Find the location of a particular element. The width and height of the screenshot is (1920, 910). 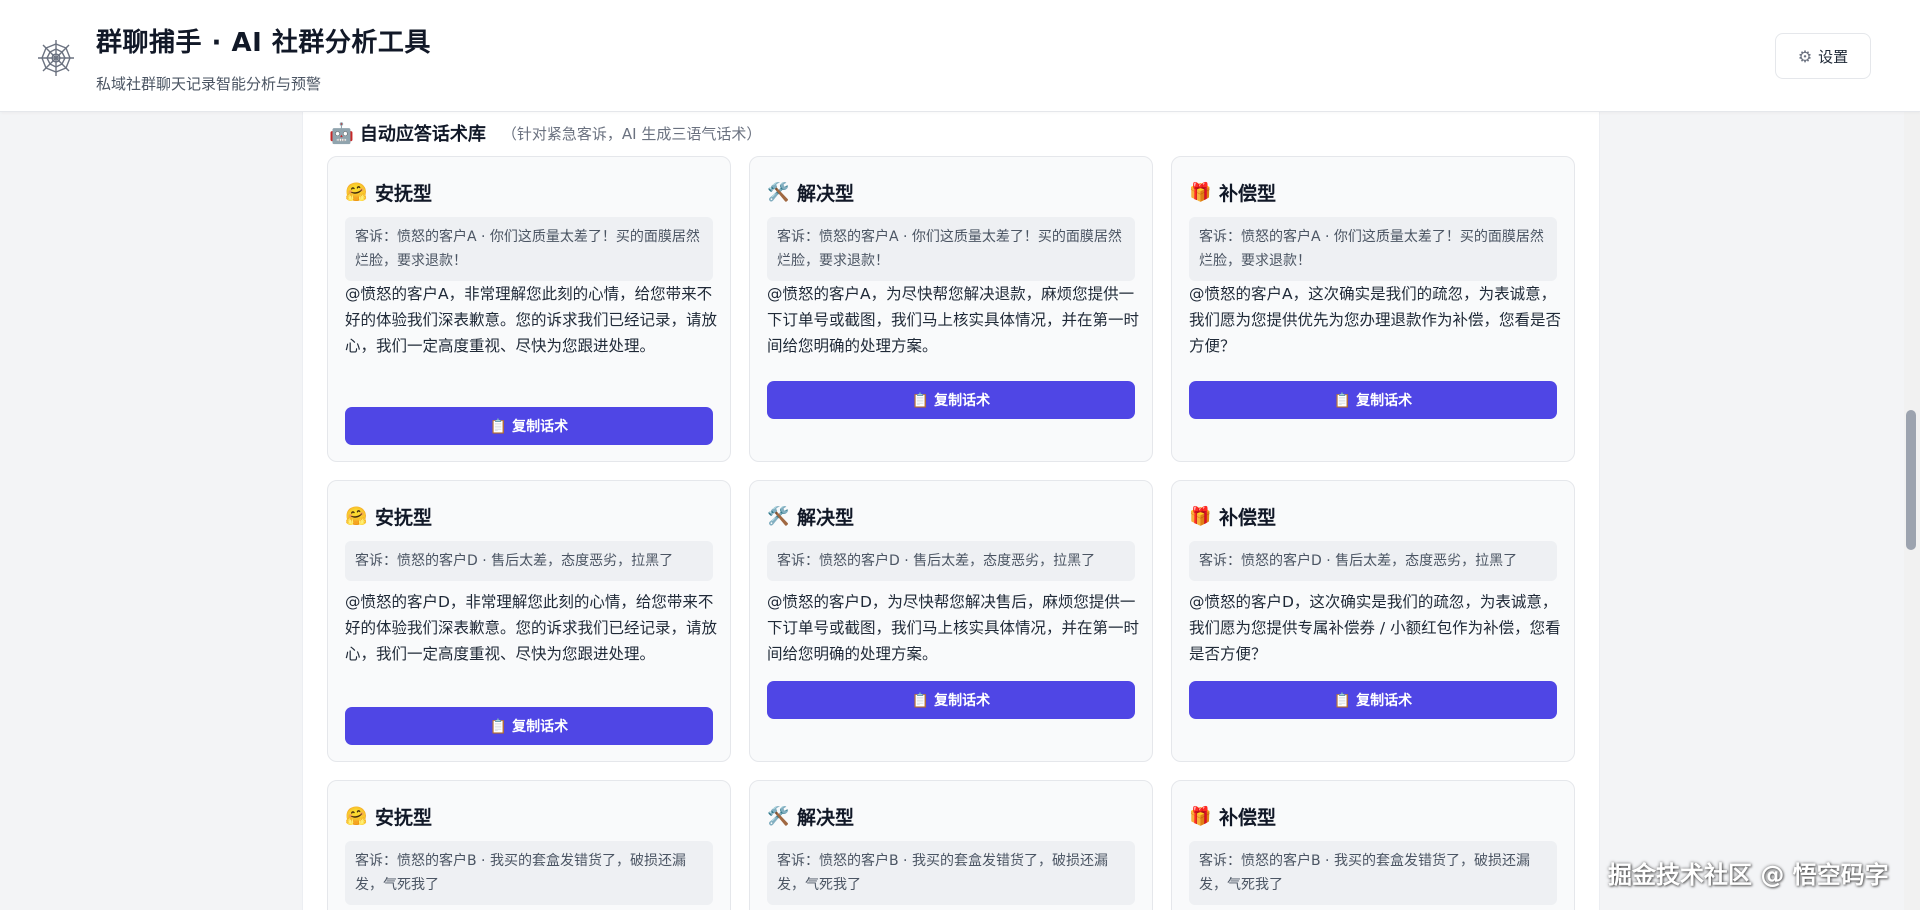

section-title: 自动应答话术库 is located at coordinates (422, 134).